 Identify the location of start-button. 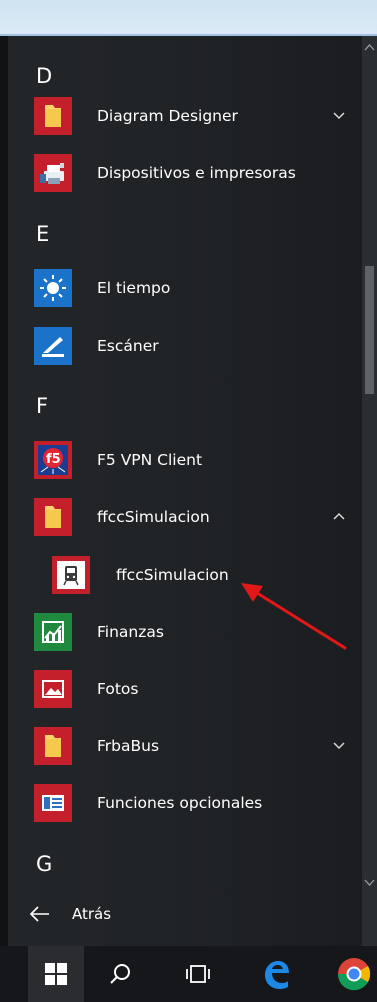
(56, 974).